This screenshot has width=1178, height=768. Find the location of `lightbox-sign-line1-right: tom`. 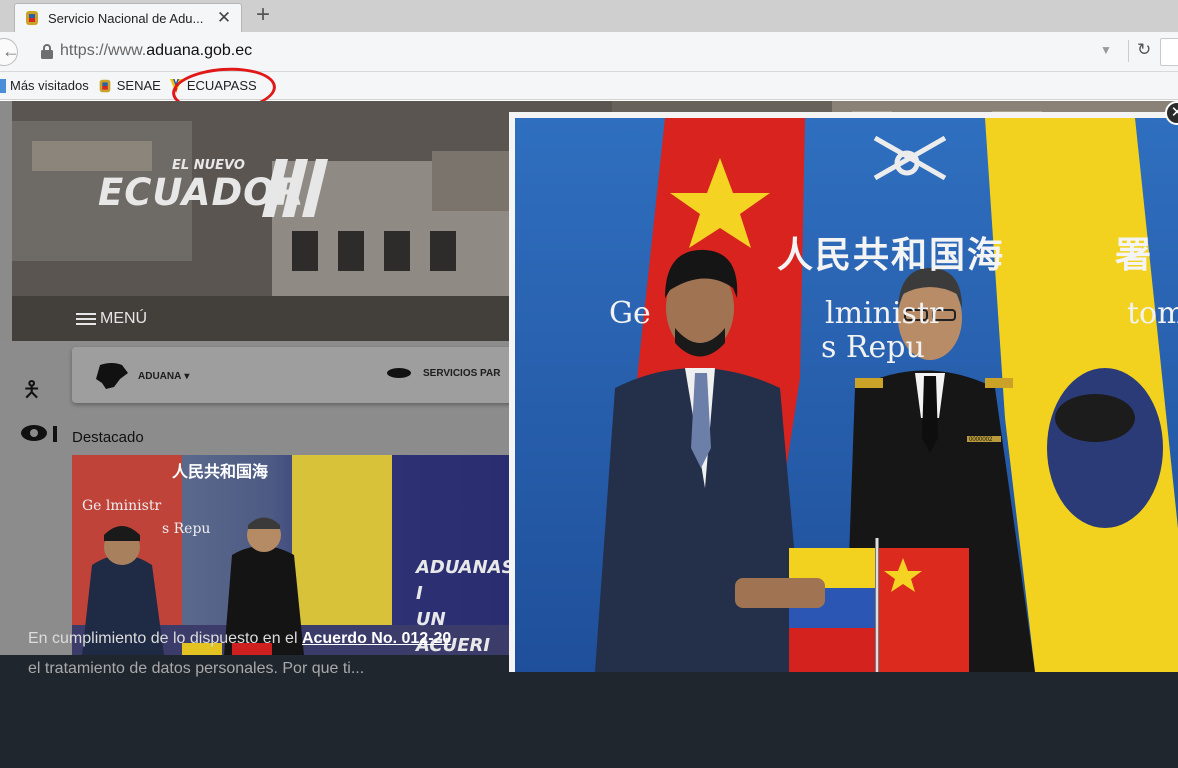

lightbox-sign-line1-right: tom is located at coordinates (1152, 313).